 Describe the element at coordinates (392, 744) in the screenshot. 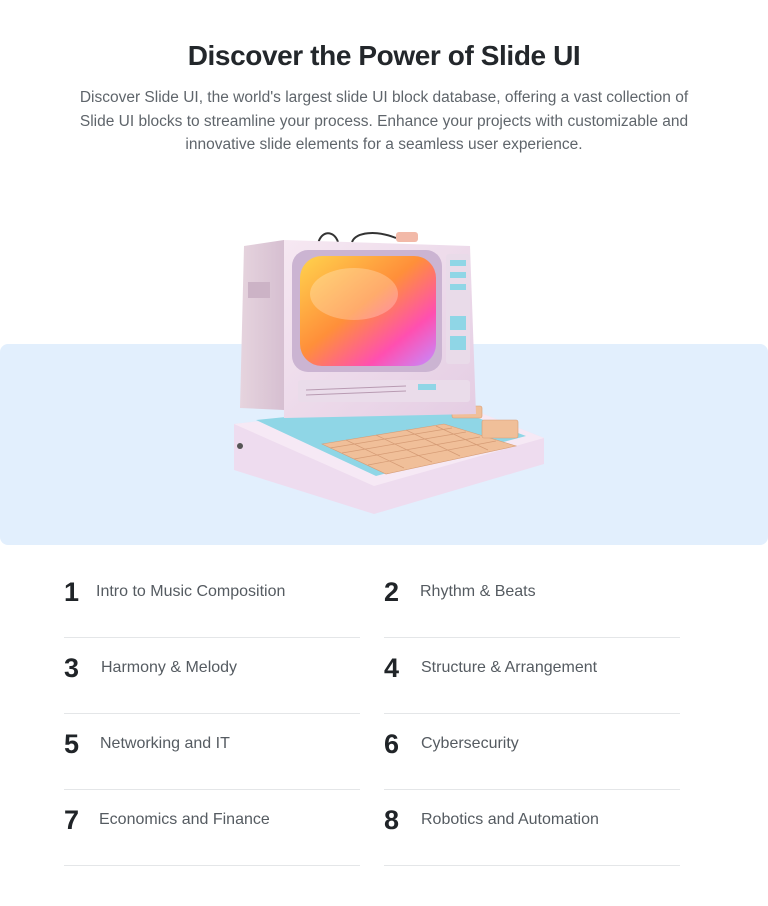

I see `topic-number: 6` at that location.